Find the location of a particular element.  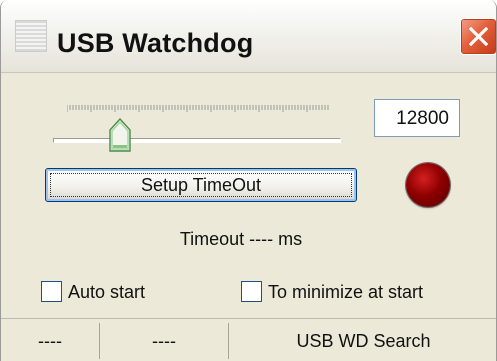

slider-thumb is located at coordinates (120, 135).